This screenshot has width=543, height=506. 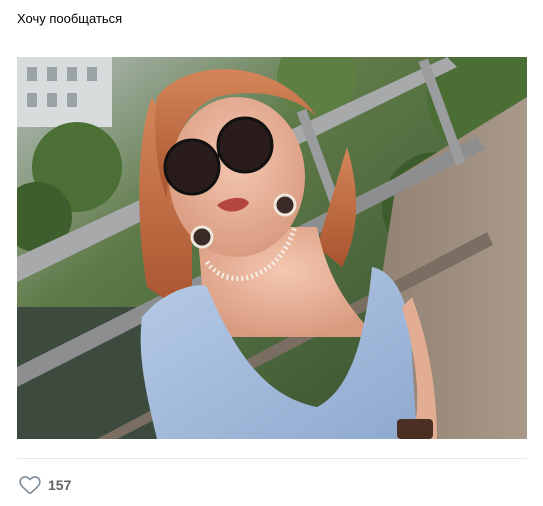 I want to click on post-text: Хочу пообщаться, so click(x=70, y=18).